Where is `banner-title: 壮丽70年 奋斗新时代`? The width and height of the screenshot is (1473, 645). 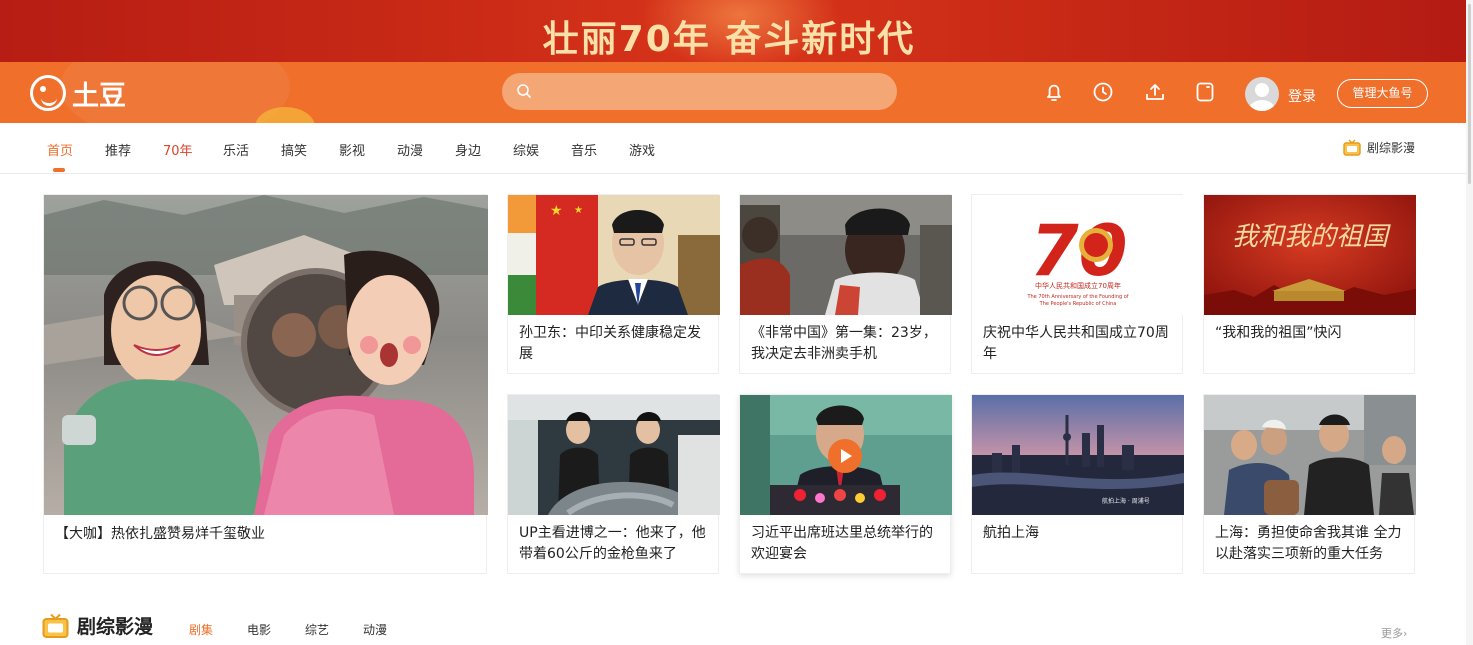 banner-title: 壮丽70年 奋斗新时代 is located at coordinates (729, 39).